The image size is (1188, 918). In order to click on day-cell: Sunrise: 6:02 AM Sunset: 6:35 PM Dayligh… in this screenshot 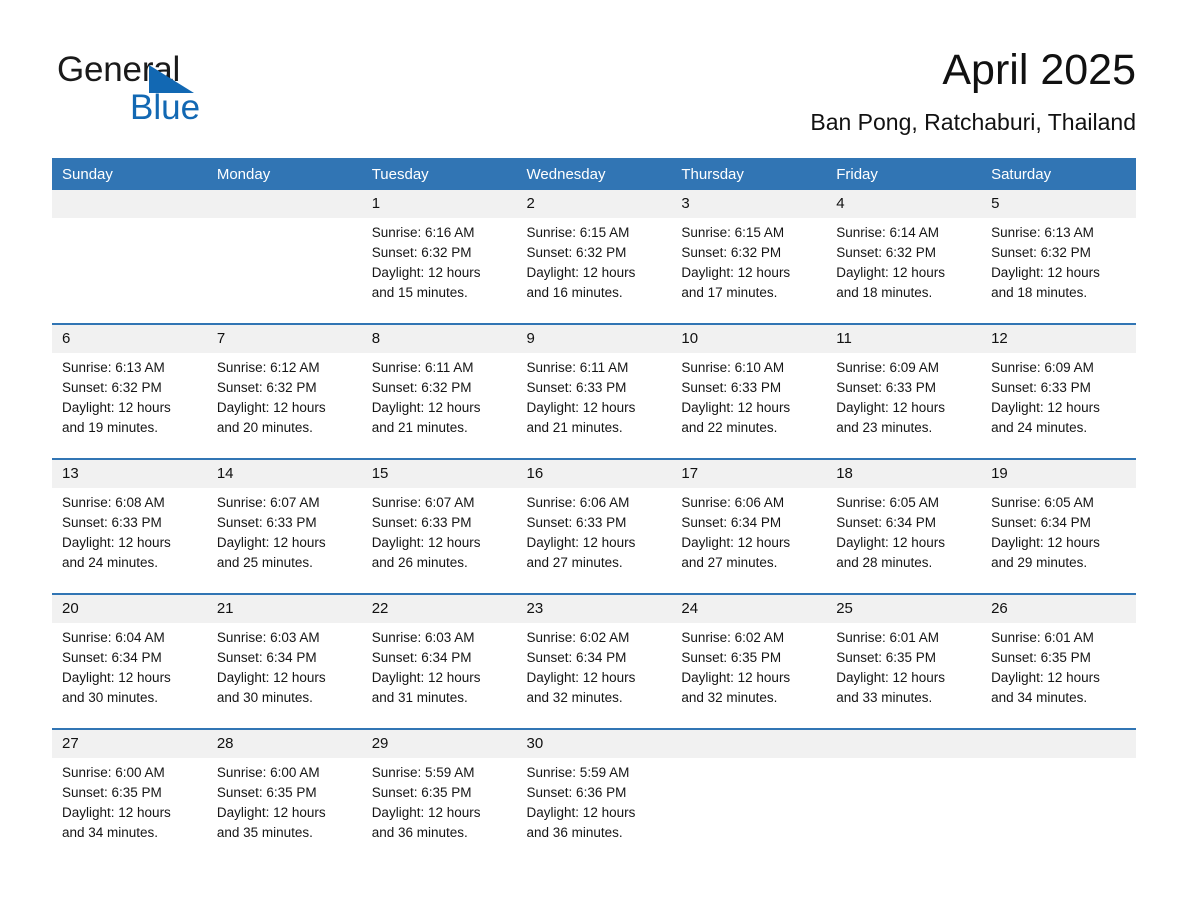, I will do `click(749, 676)`.